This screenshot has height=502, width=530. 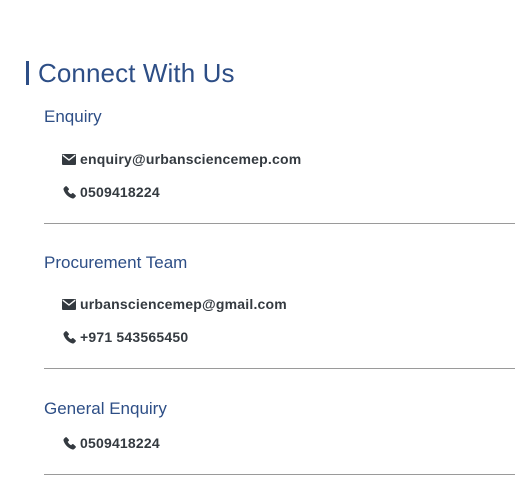 I want to click on page-title: Connect With Us, so click(x=130, y=73).